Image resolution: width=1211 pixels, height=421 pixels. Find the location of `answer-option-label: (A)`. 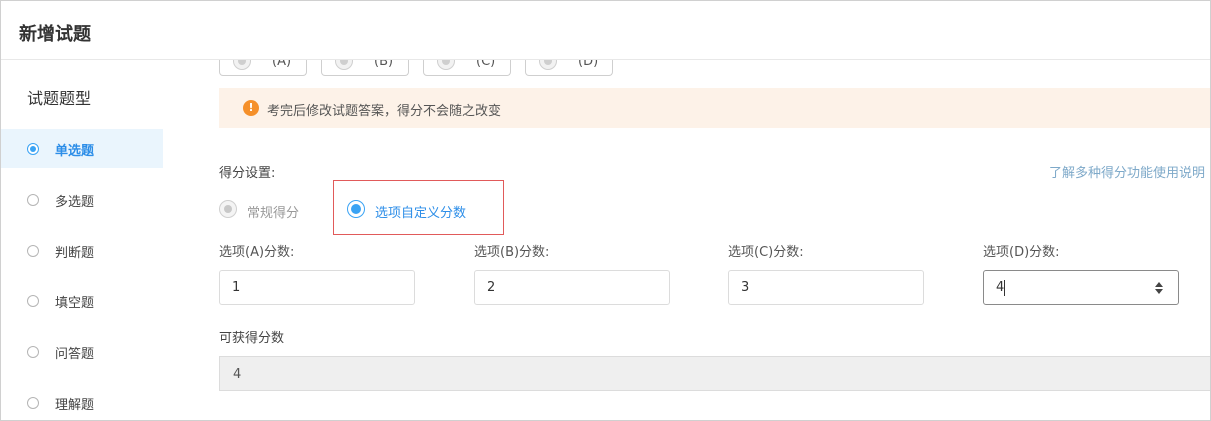

answer-option-label: (A) is located at coordinates (282, 64).